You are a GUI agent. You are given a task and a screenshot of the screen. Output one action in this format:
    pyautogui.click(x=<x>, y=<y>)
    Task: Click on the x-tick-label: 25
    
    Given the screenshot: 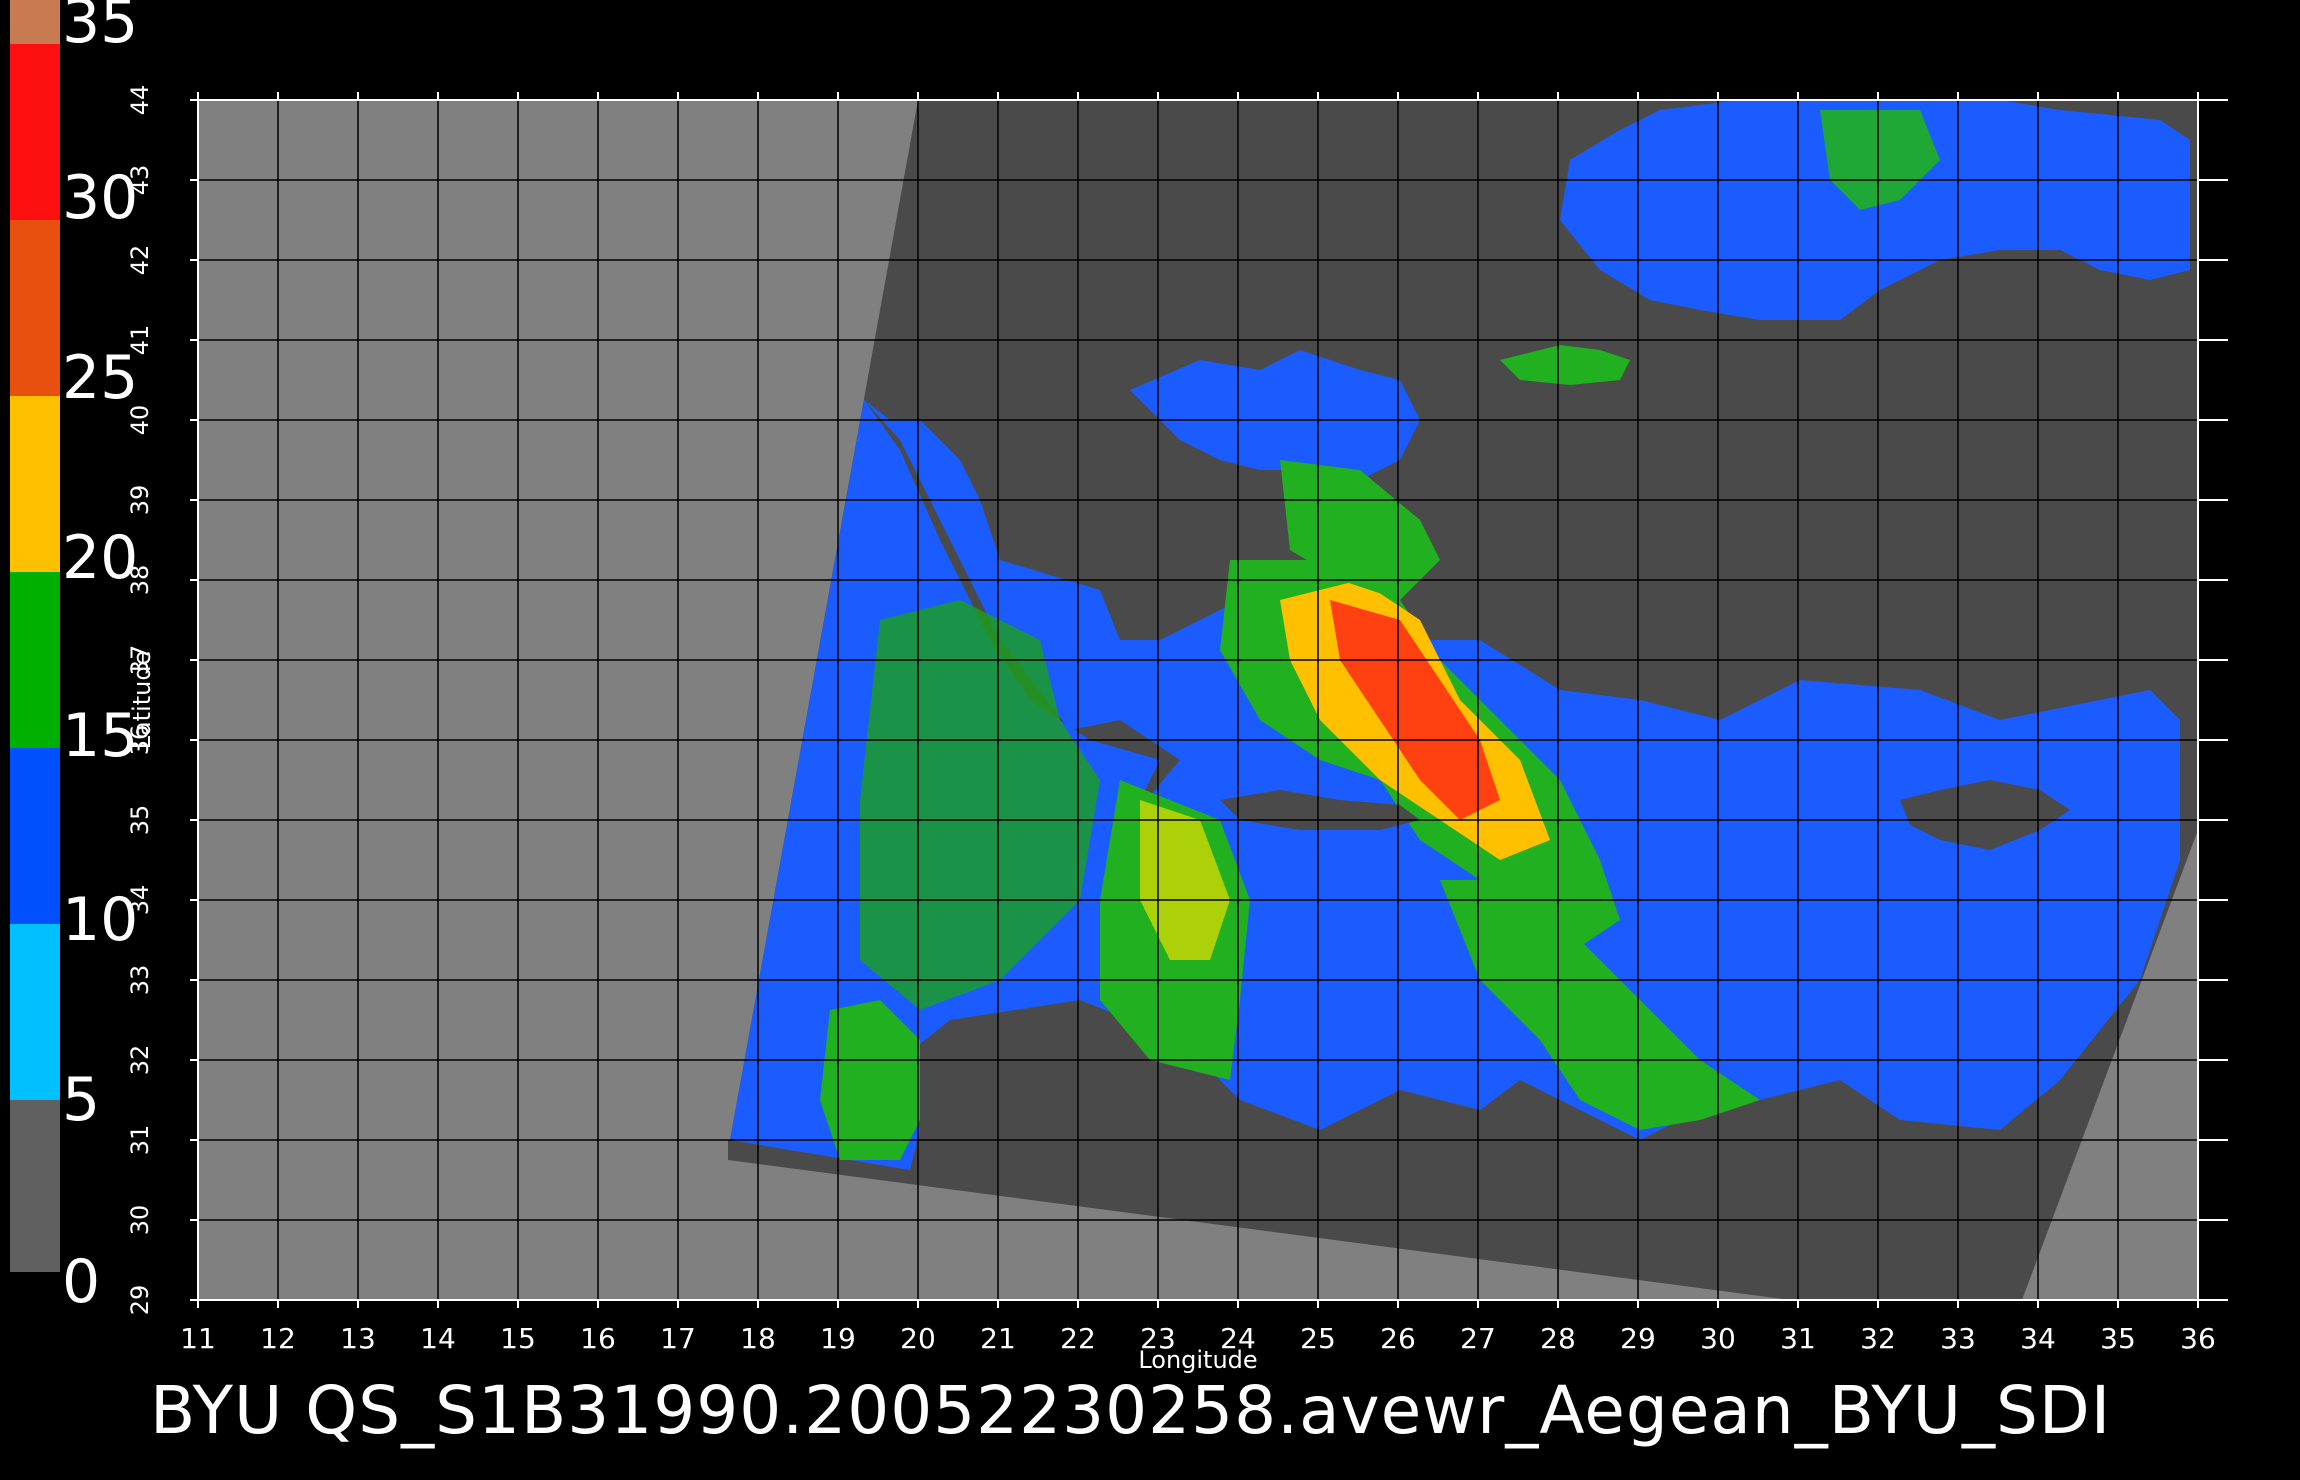 What is the action you would take?
    pyautogui.click(x=1318, y=1338)
    